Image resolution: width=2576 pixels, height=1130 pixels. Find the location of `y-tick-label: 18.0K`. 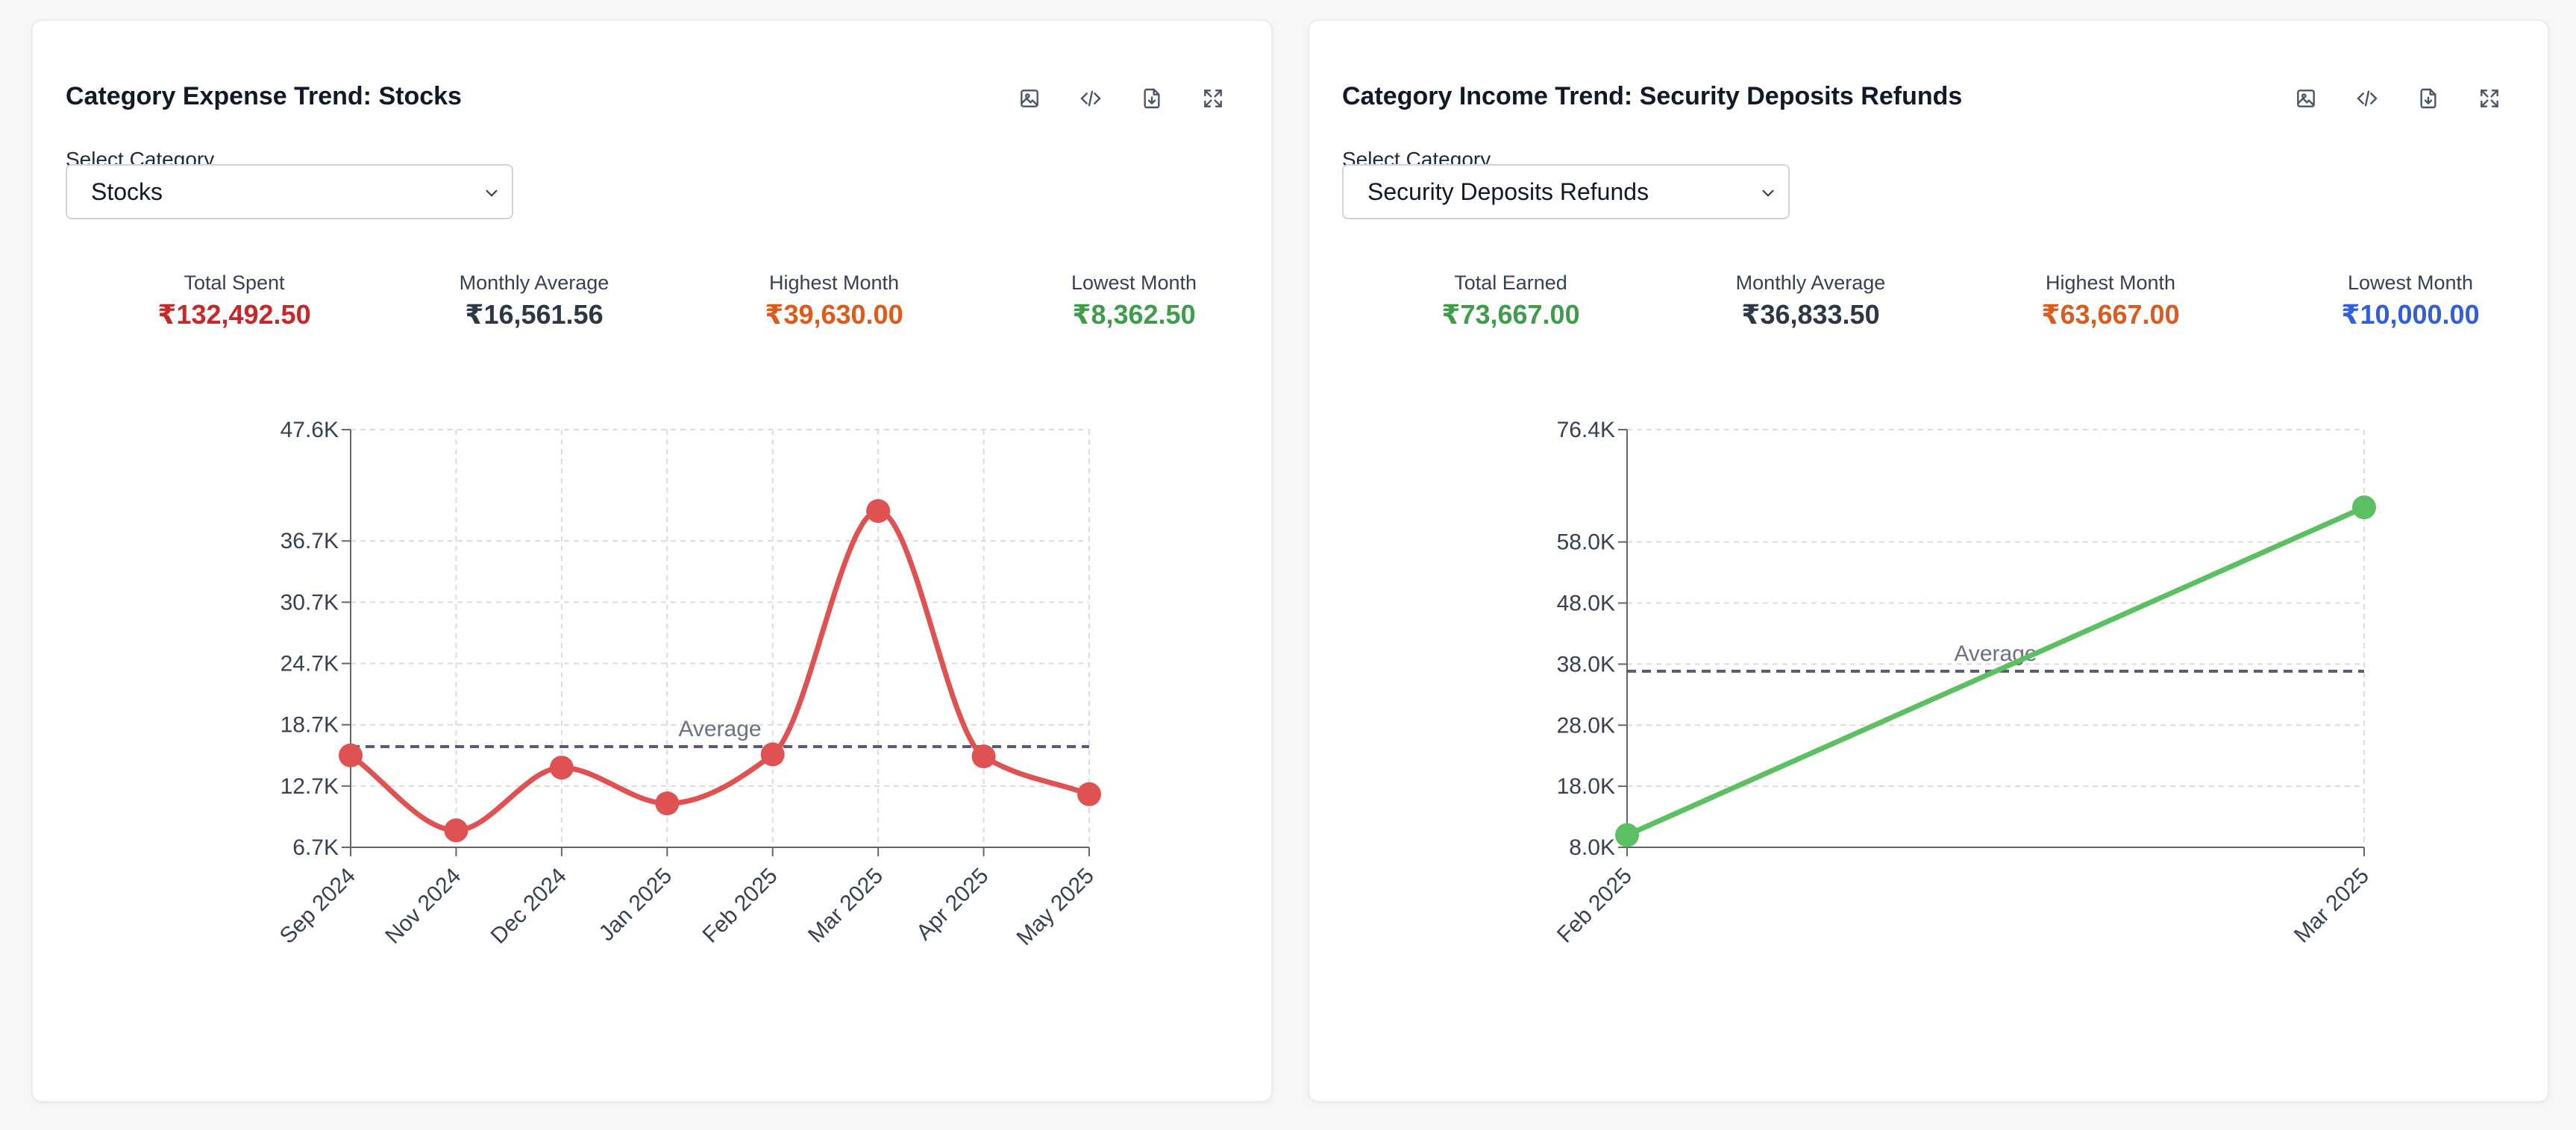

y-tick-label: 18.0K is located at coordinates (1586, 786).